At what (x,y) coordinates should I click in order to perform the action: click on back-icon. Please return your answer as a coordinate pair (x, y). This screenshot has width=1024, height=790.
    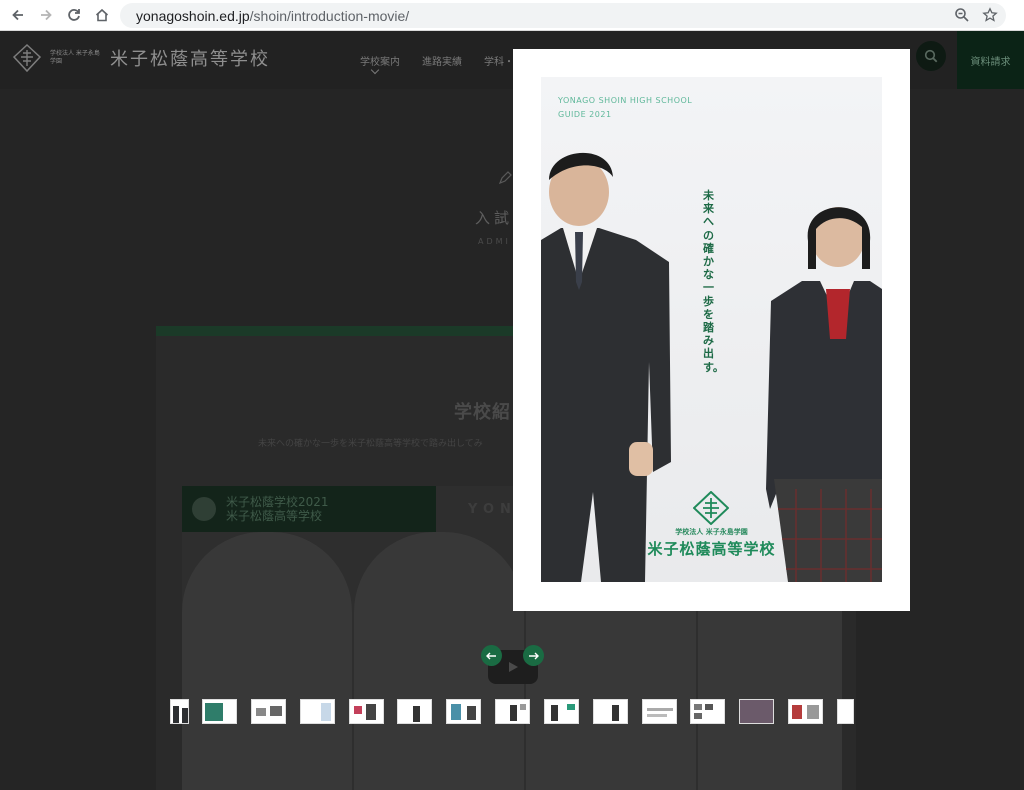
    Looking at the image, I should click on (18, 15).